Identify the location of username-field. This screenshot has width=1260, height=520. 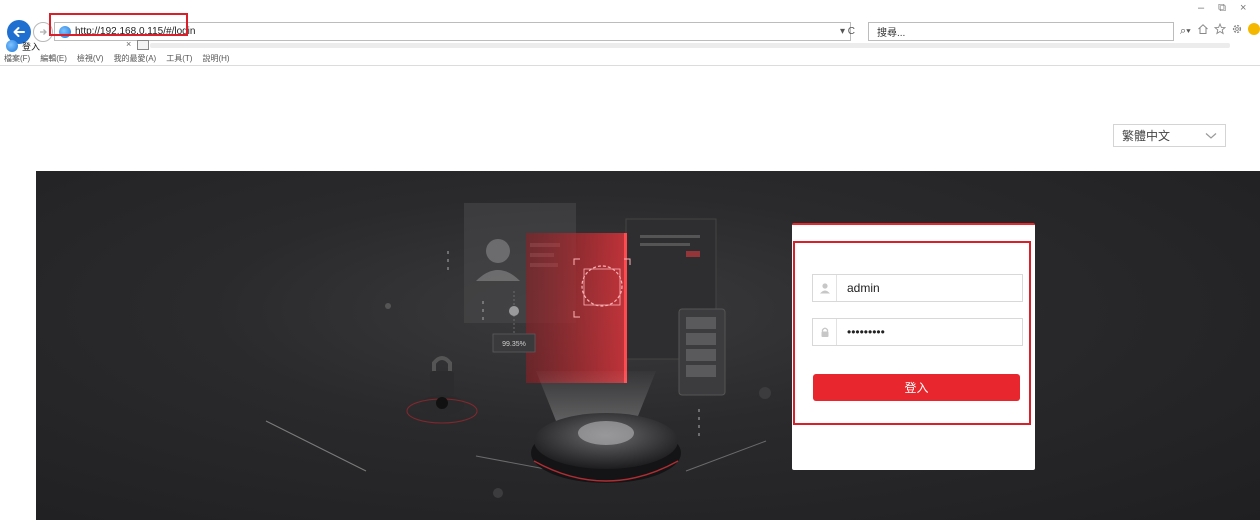
(917, 288).